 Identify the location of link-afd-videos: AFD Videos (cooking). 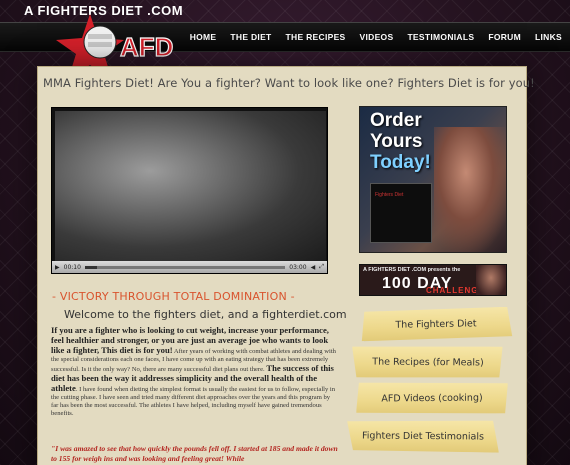
(432, 397).